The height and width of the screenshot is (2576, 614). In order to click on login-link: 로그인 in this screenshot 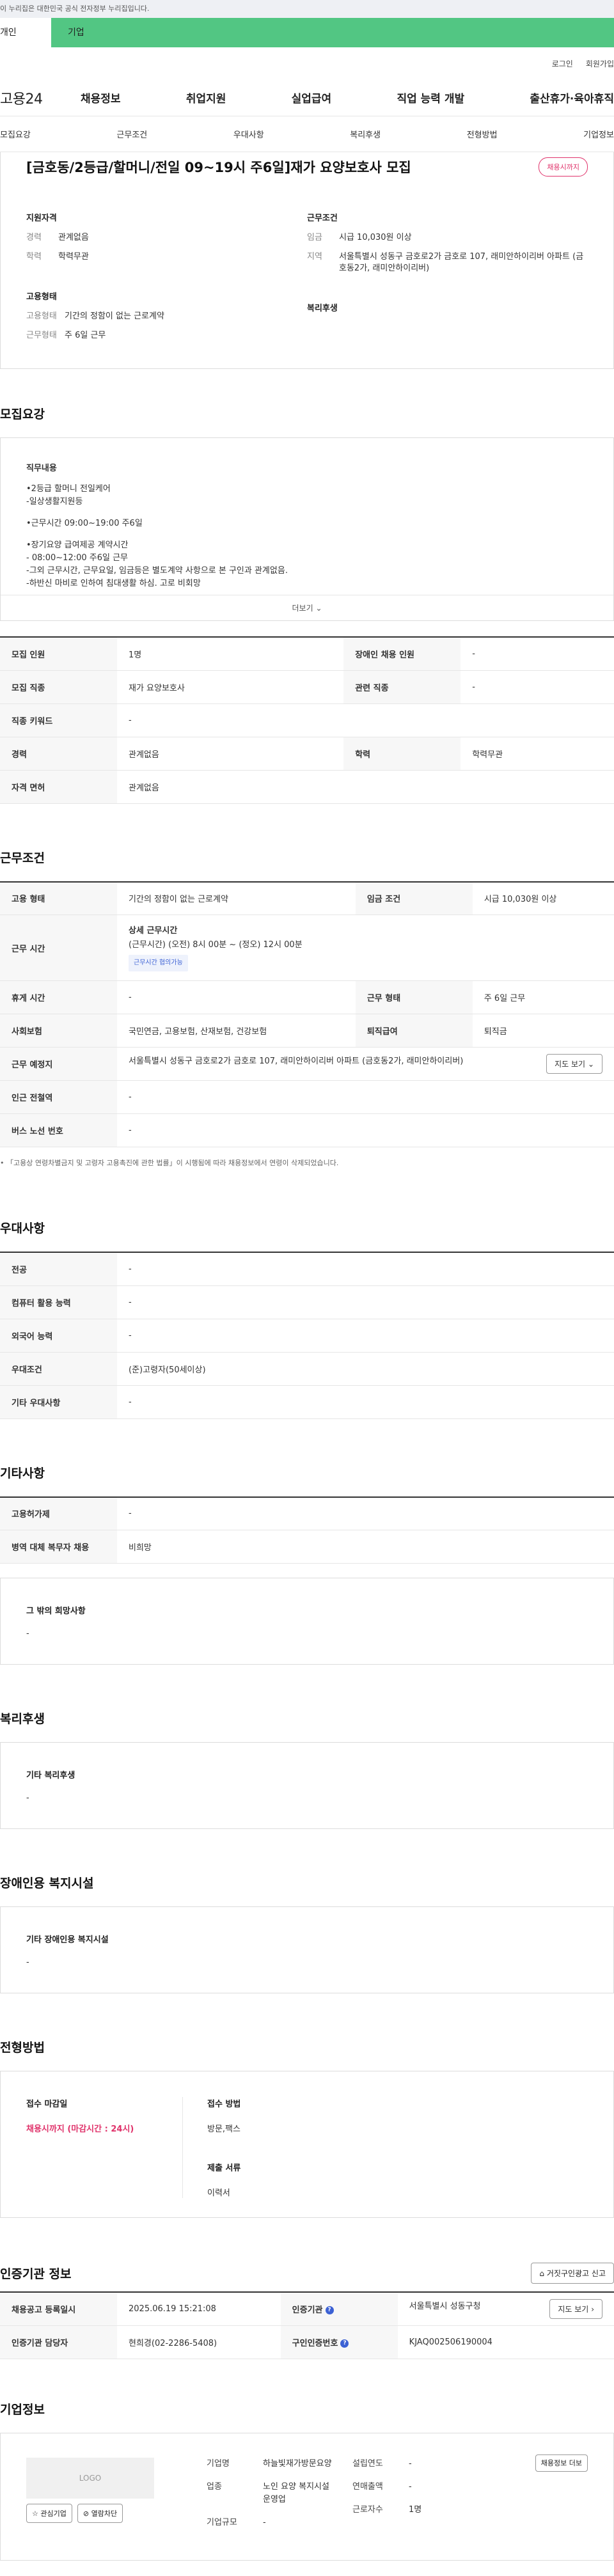, I will do `click(562, 63)`.